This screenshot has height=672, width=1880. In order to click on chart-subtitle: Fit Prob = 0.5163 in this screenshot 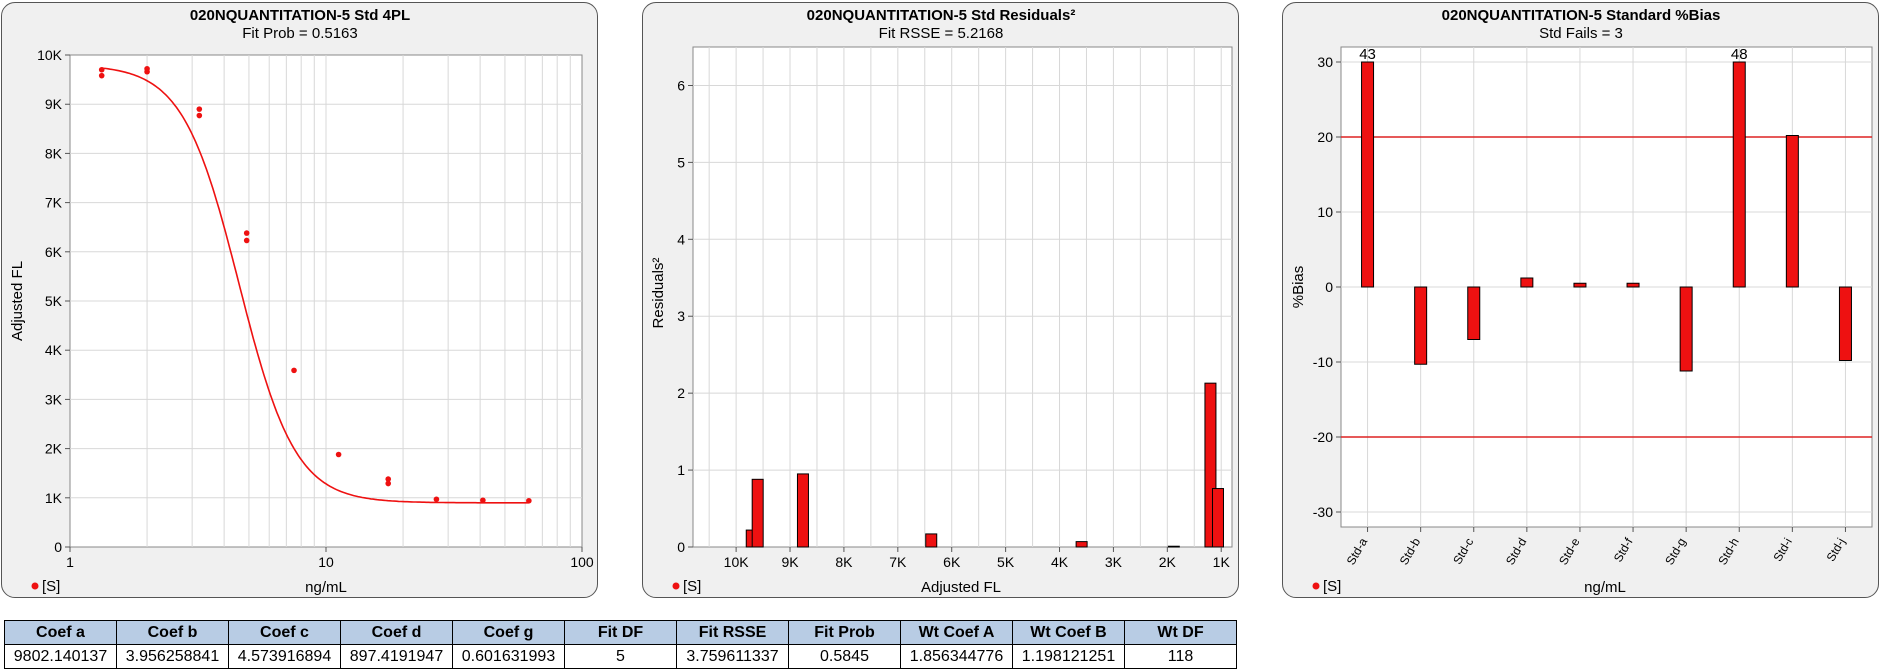, I will do `click(300, 33)`.